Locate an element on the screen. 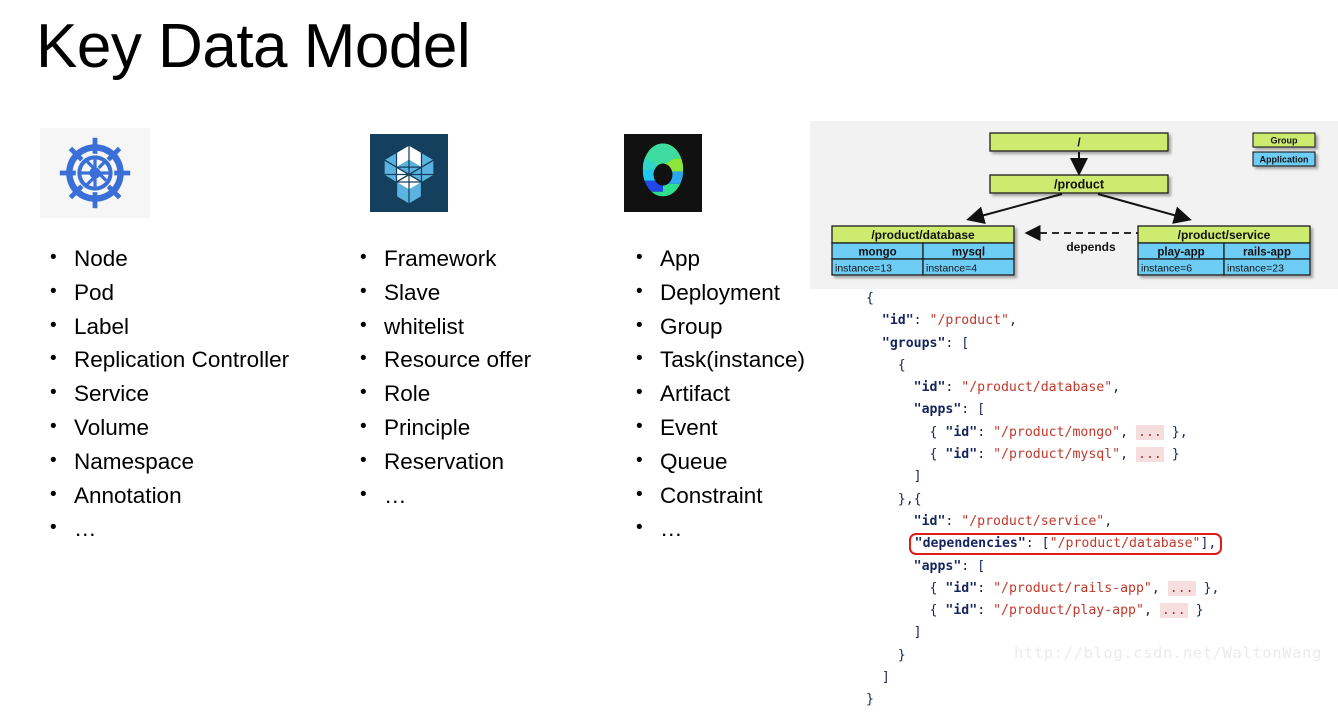 This screenshot has height=712, width=1338. list-item: Deployment is located at coordinates (719, 292).